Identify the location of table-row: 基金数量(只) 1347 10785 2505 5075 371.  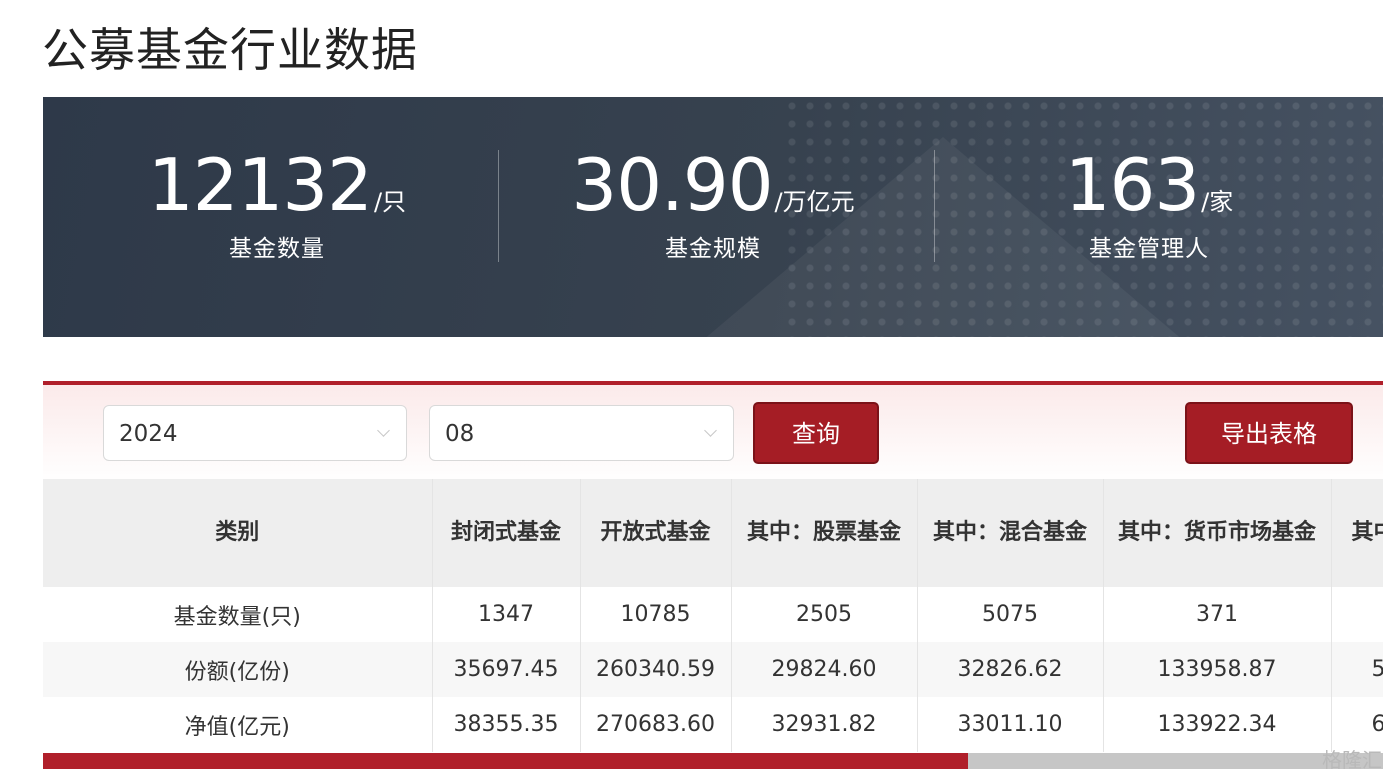
(713, 614).